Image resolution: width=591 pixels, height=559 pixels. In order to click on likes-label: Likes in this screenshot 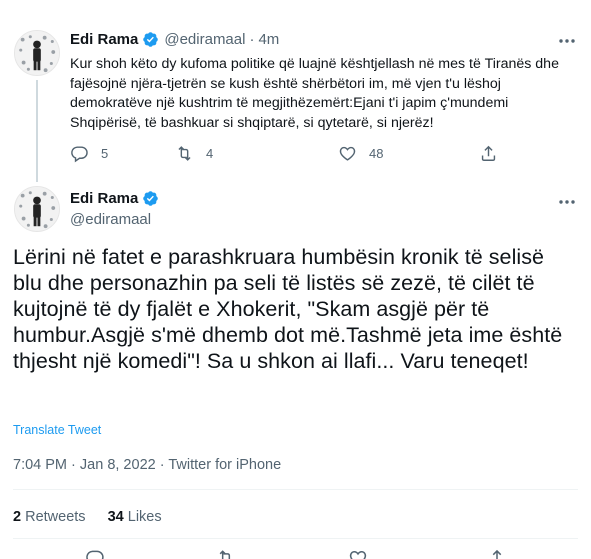, I will do `click(144, 517)`.